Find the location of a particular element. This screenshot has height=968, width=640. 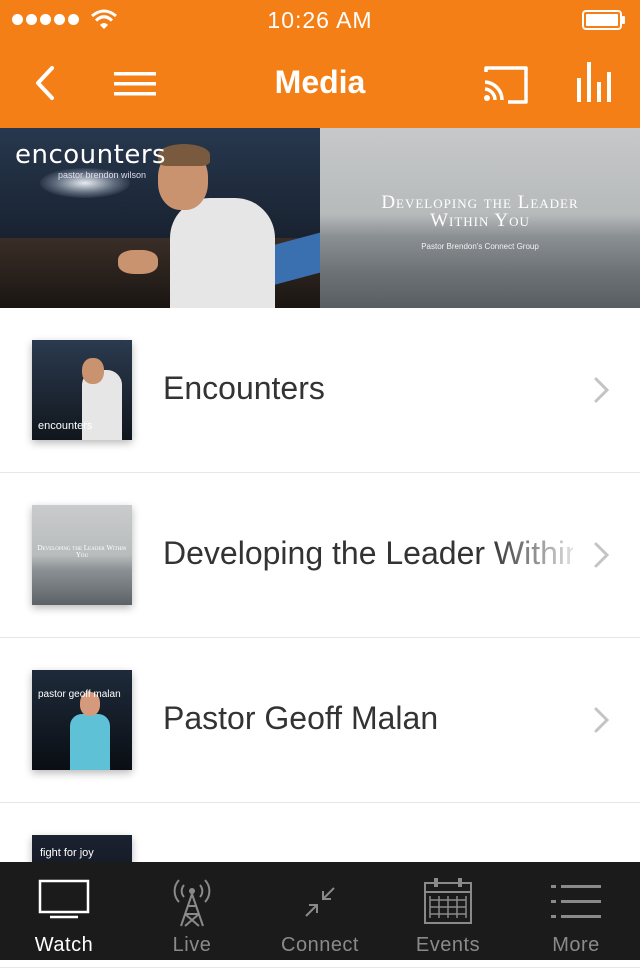

status-time: 10:26 AM is located at coordinates (320, 20).